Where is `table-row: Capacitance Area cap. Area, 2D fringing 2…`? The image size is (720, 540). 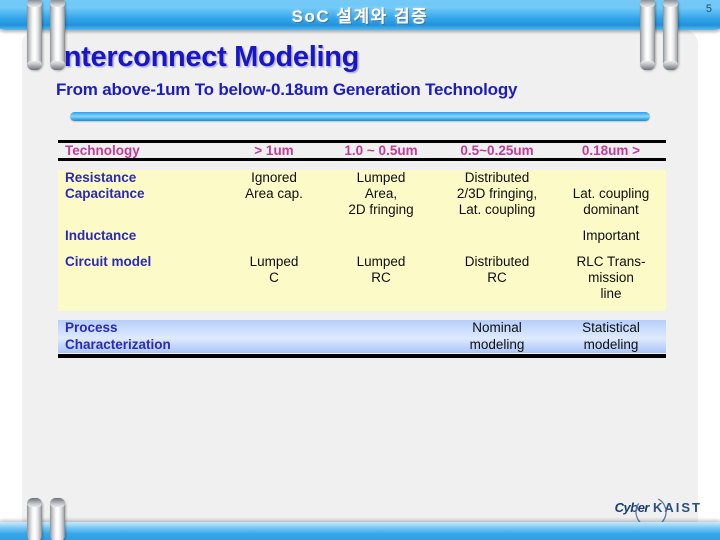
table-row: Capacitance Area cap. Area, 2D fringing 2… is located at coordinates (362, 207).